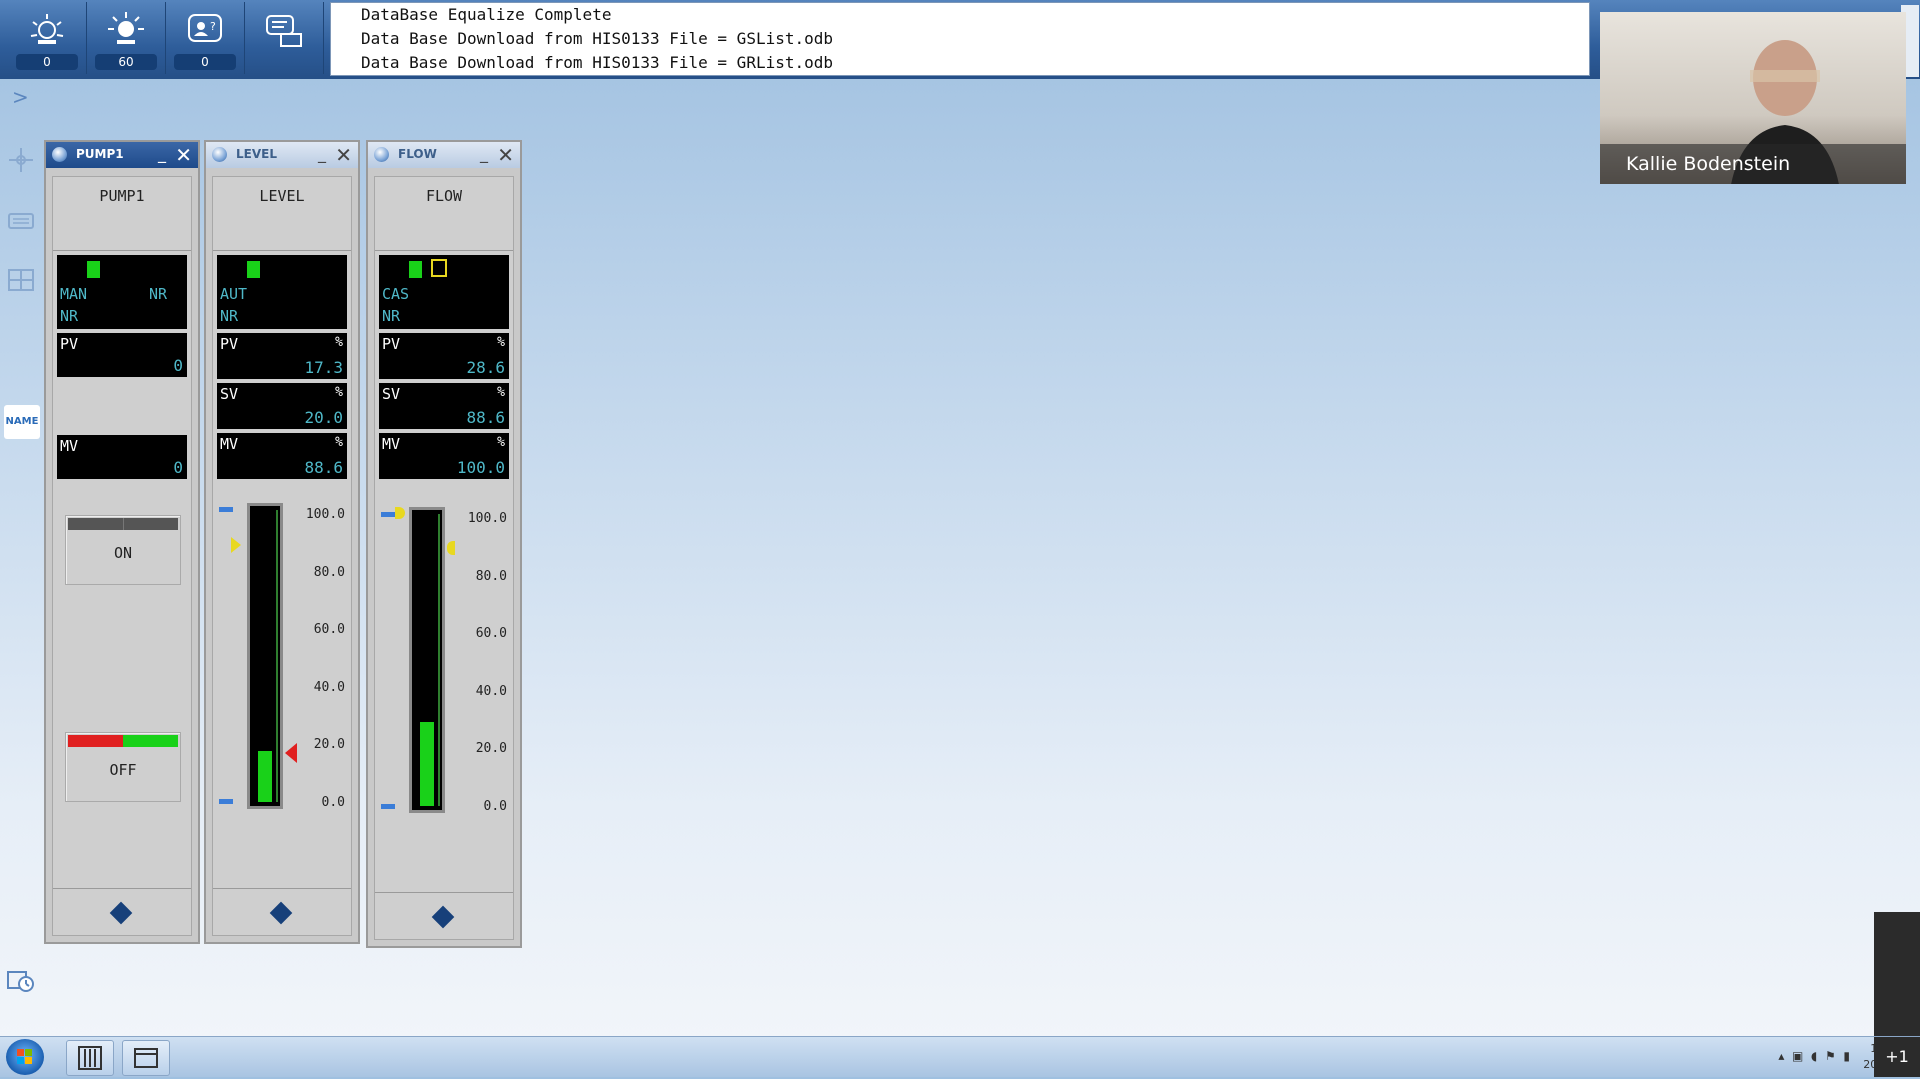  Describe the element at coordinates (178, 467) in the screenshot. I see `mv-value: 0` at that location.